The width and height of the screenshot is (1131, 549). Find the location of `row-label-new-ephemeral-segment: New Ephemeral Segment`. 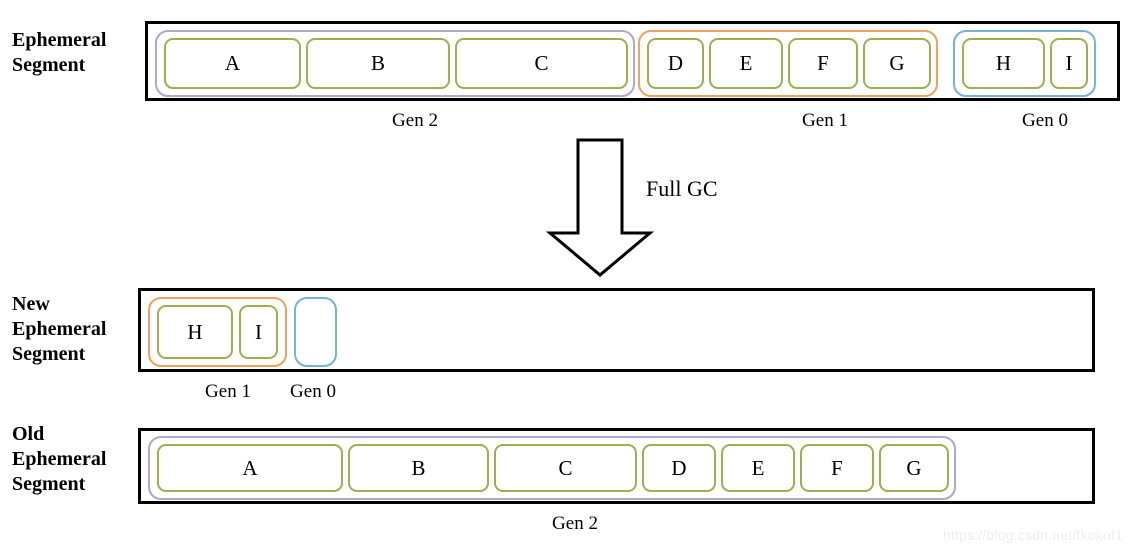

row-label-new-ephemeral-segment: New Ephemeral Segment is located at coordinates (59, 329).